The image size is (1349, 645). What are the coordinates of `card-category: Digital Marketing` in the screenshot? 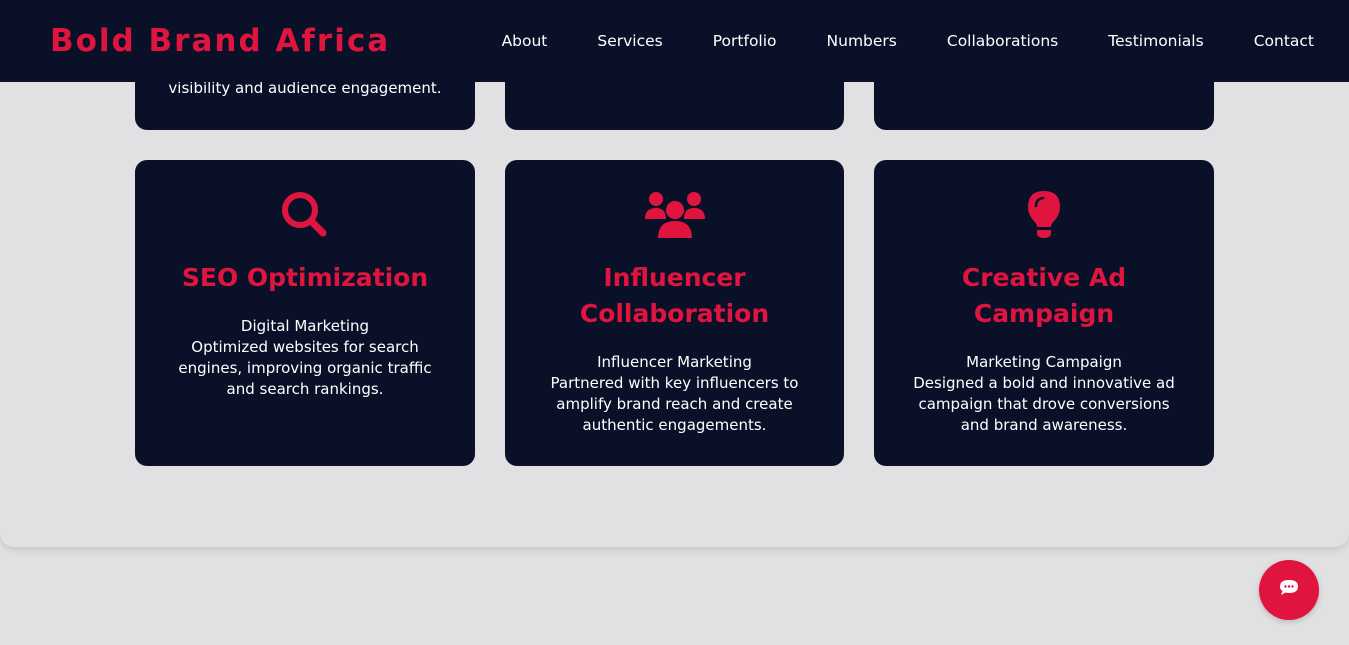 It's located at (305, 326).